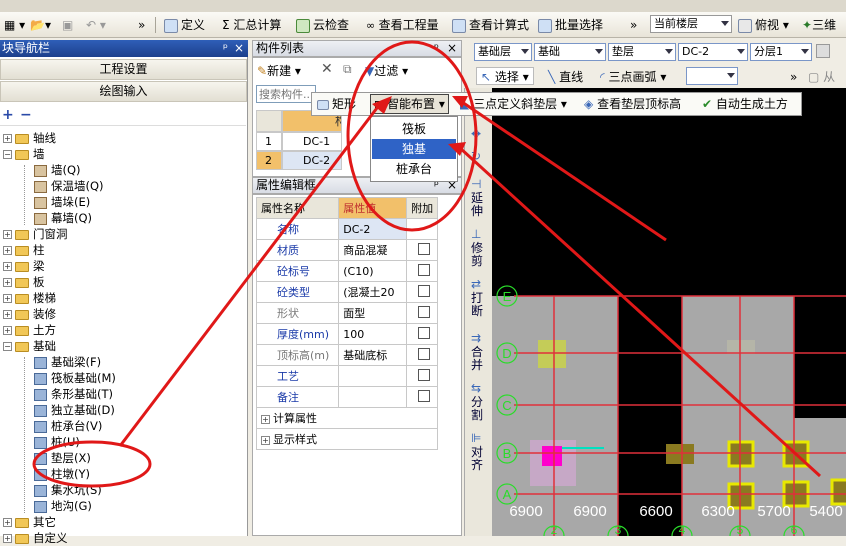 This screenshot has width=846, height=546. What do you see at coordinates (184, 25) in the screenshot?
I see `define-button: 定义` at bounding box center [184, 25].